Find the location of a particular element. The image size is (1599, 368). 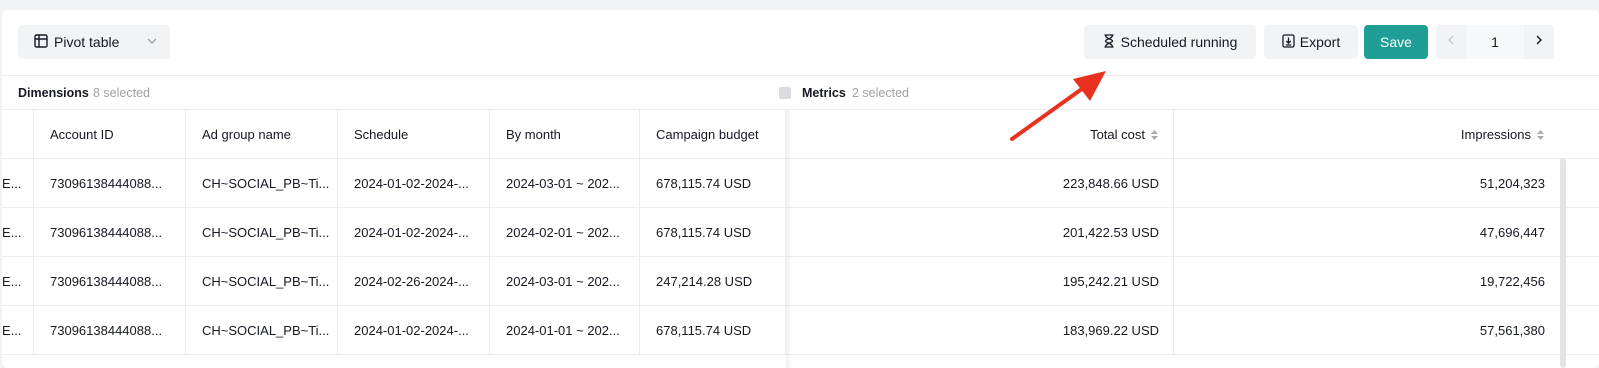

table-cell: 201,422.53 USD is located at coordinates (980, 232).